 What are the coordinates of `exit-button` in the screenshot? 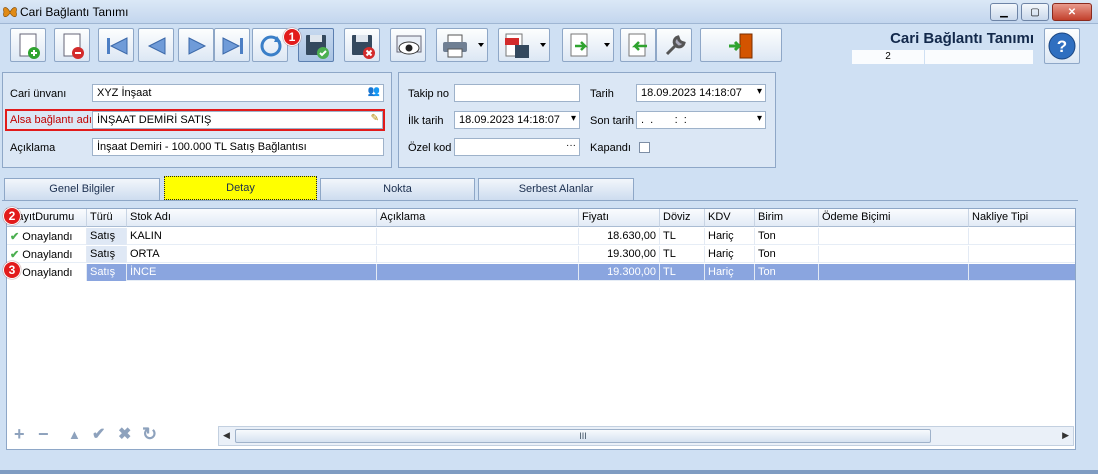 It's located at (741, 45).